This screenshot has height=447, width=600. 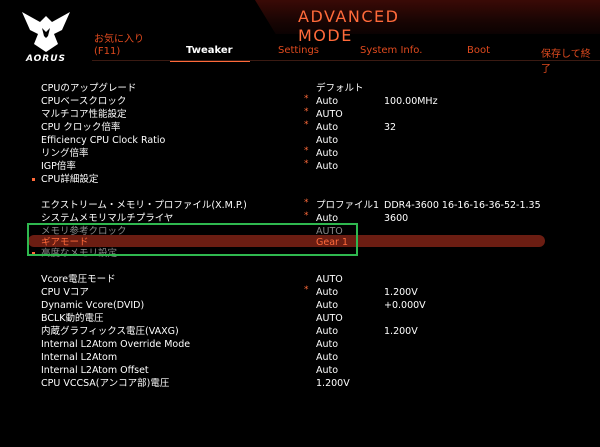 I want to click on setting-bclk-voltage: BCLK動的電圧 AUTO, so click(x=300, y=318).